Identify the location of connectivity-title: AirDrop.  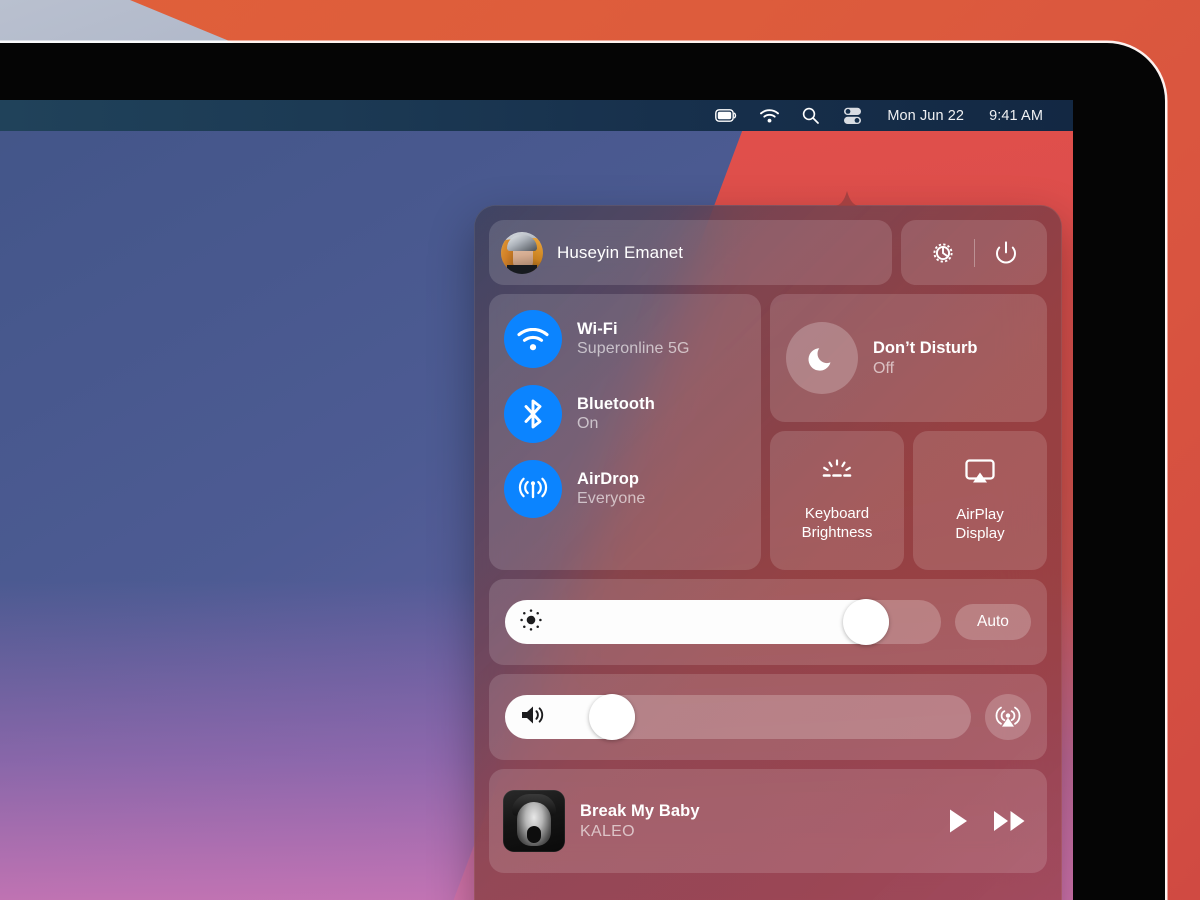
(608, 479).